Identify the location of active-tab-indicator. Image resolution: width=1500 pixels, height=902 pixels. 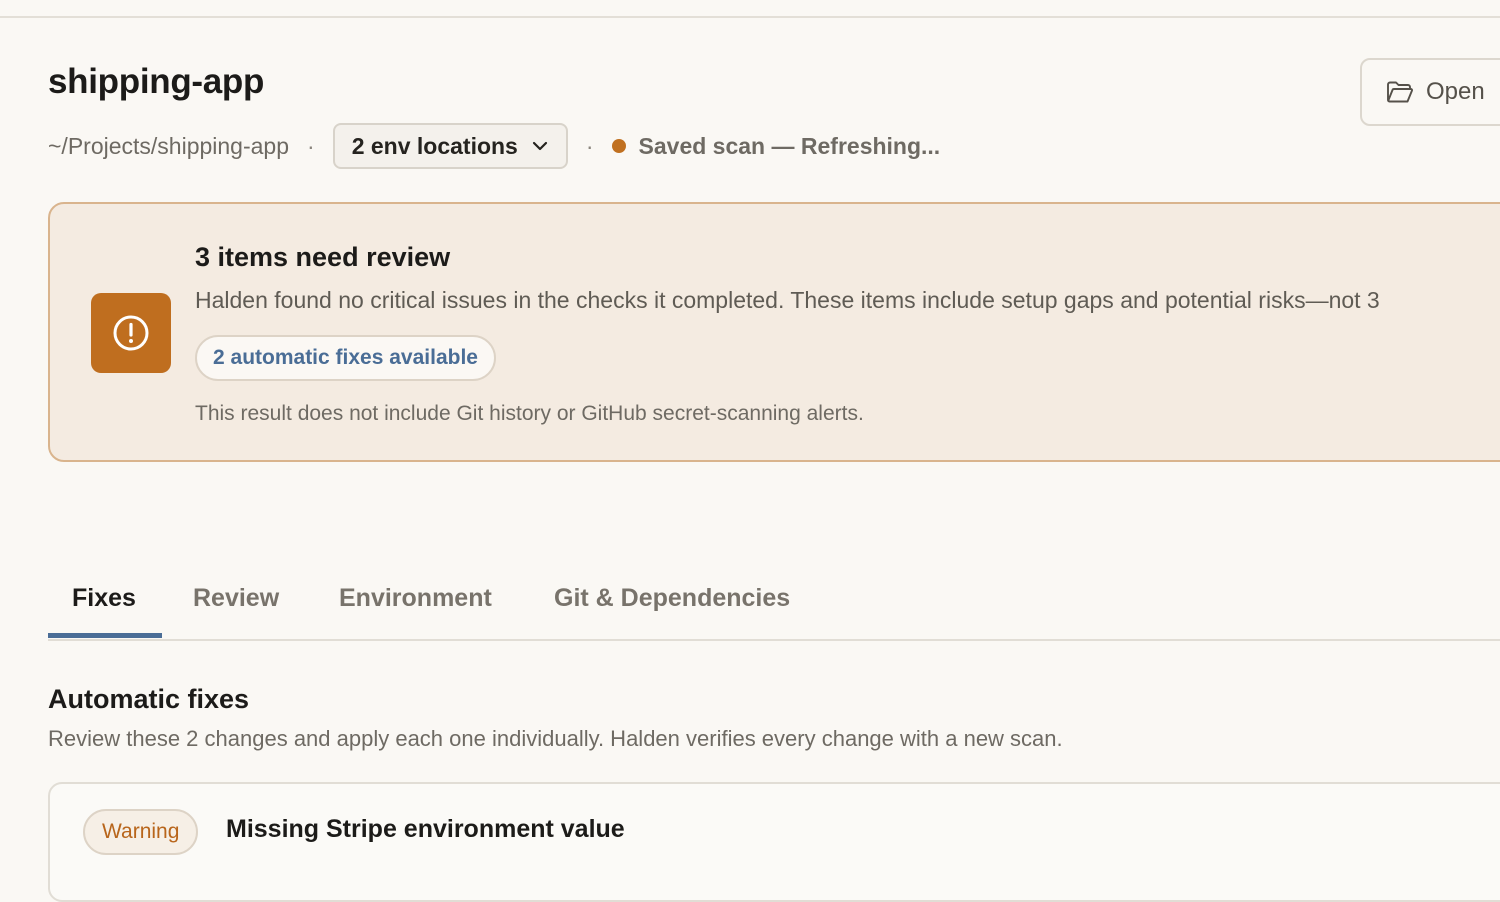
(105, 635).